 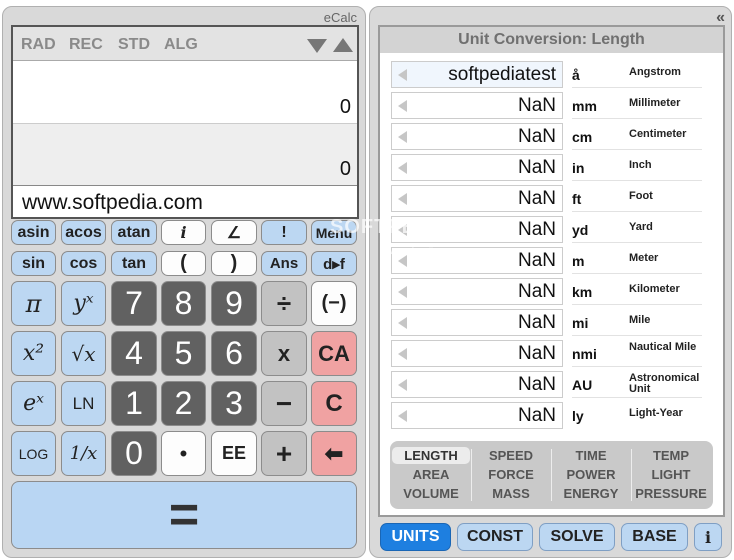 I want to click on exp-button: eˣ, so click(x=33, y=403).